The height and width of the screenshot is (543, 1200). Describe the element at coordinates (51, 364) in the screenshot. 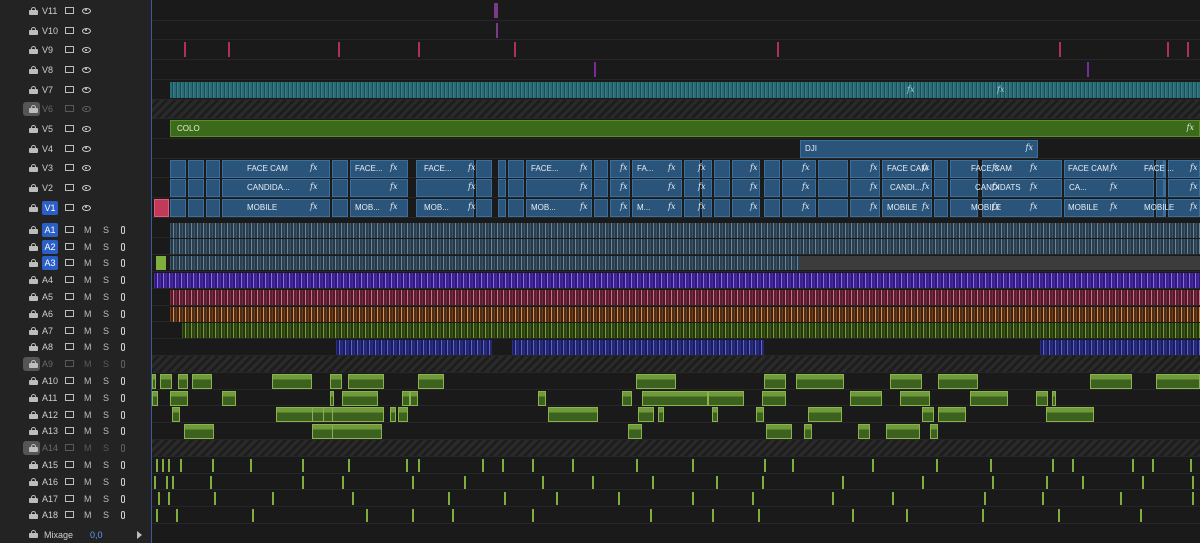

I see `track-name: A9` at that location.